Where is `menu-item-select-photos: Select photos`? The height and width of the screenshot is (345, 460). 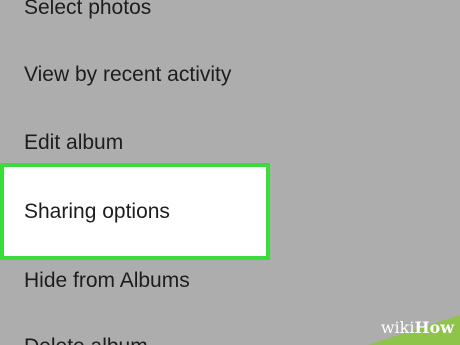
menu-item-select-photos: Select photos is located at coordinates (87, 11).